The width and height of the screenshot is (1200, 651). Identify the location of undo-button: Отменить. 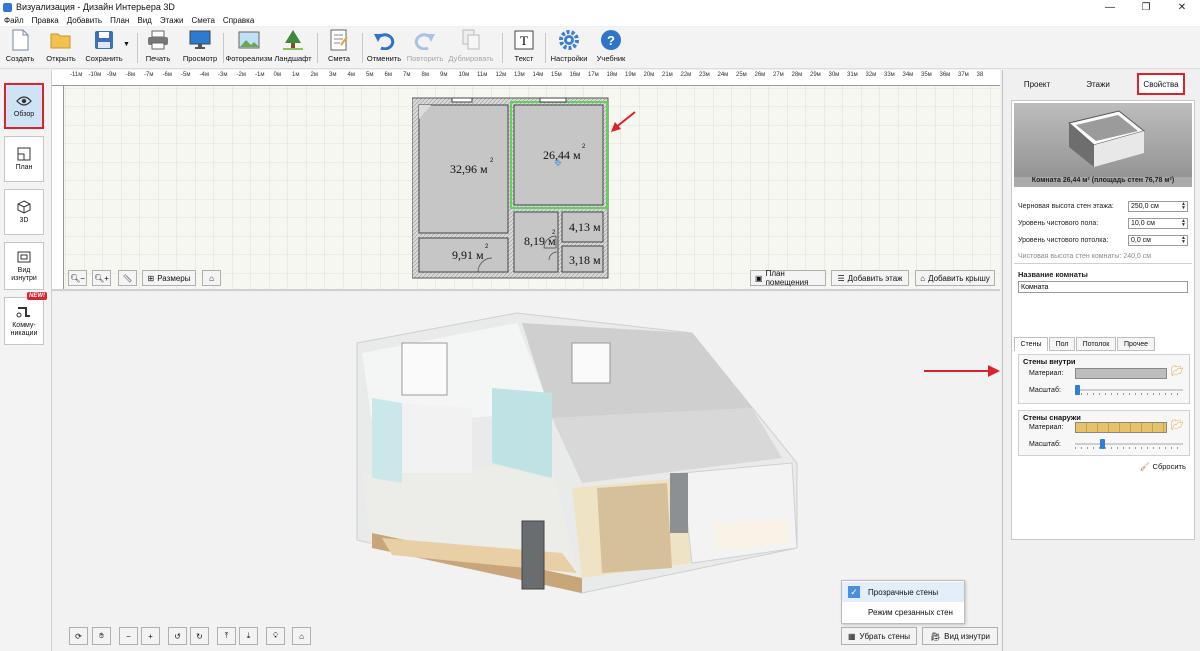
(384, 48).